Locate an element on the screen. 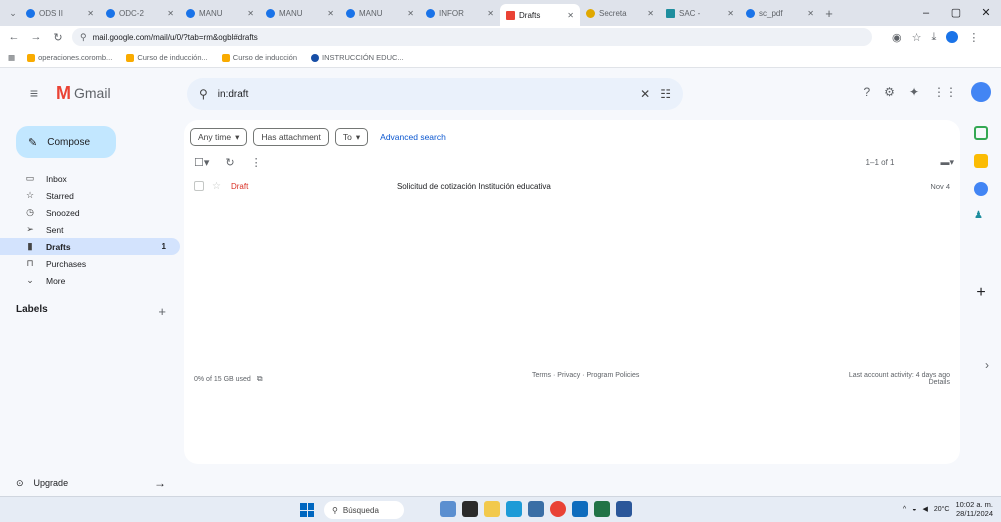  get-addons-icon: + is located at coordinates (980, 293).